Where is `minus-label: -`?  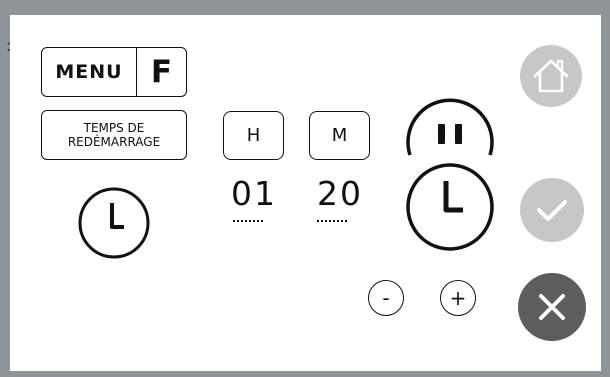 minus-label: - is located at coordinates (386, 298).